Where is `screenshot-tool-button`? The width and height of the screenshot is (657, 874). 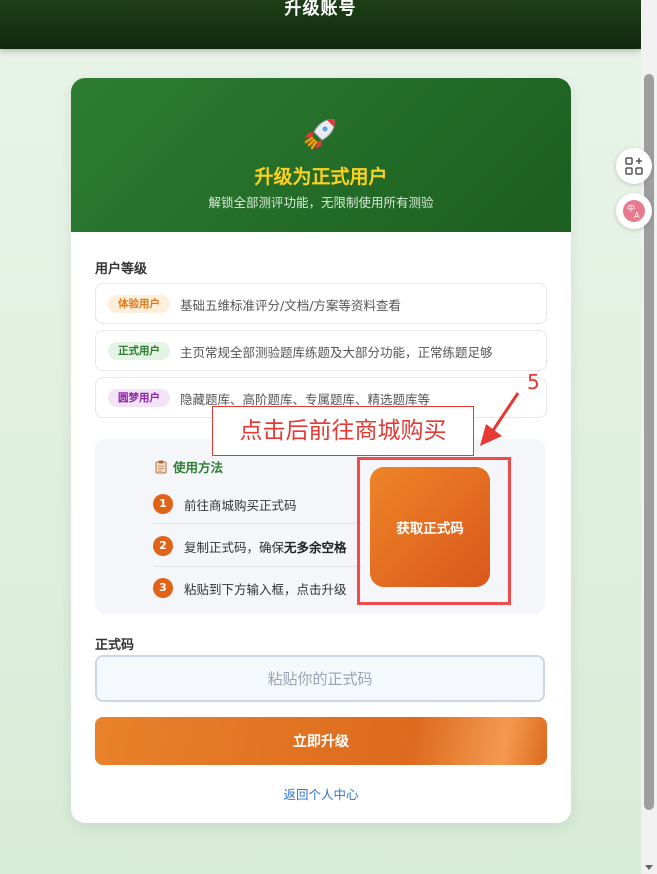
screenshot-tool-button is located at coordinates (634, 166).